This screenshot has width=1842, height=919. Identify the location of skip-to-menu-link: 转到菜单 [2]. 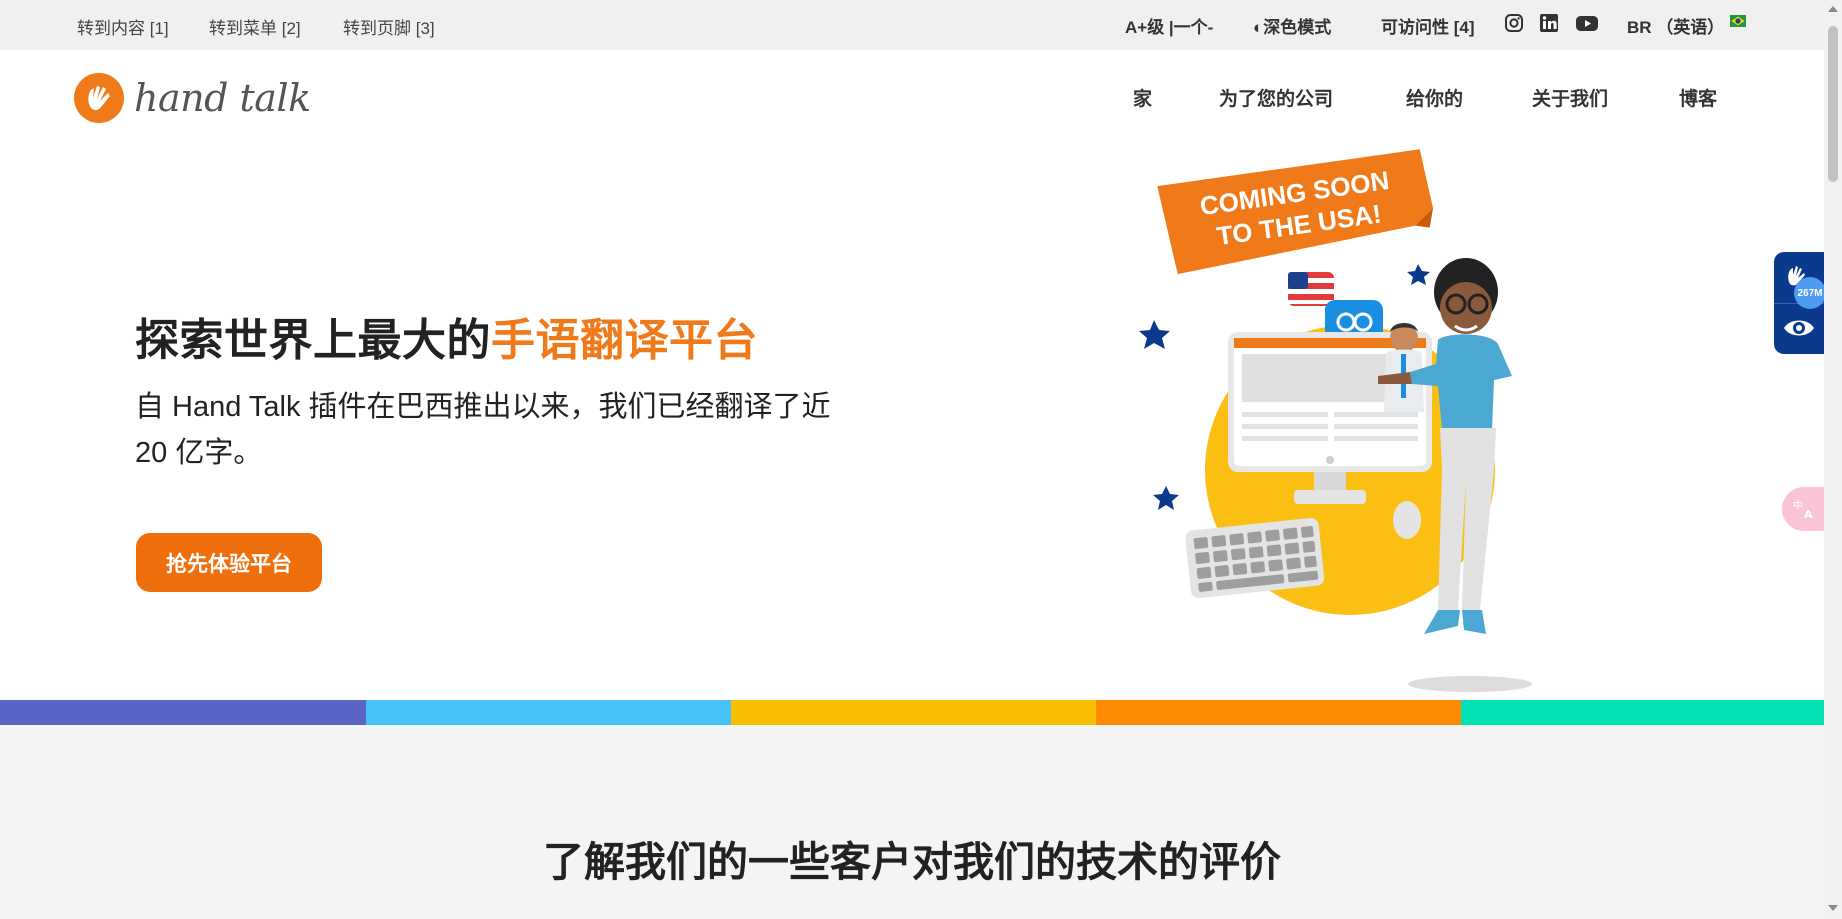
(255, 26).